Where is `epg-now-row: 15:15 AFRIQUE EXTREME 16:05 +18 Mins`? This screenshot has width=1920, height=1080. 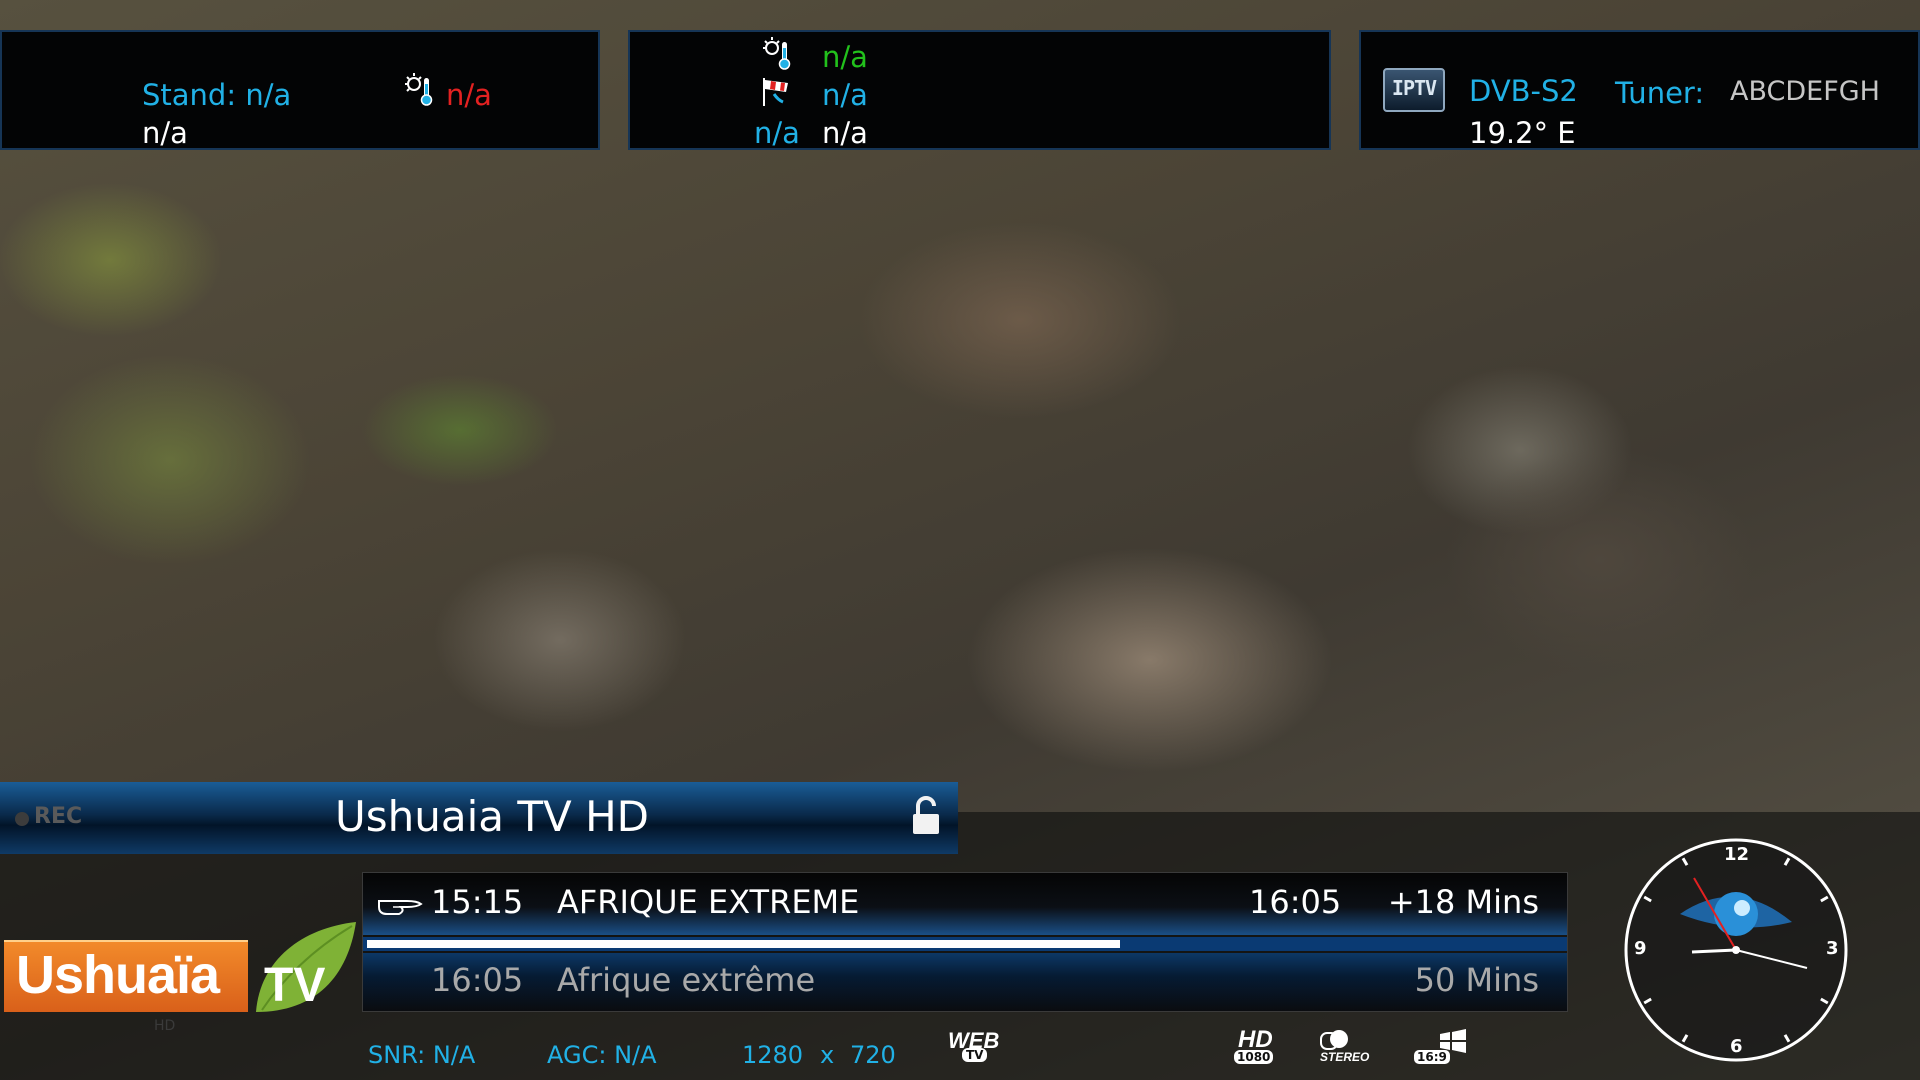
epg-now-row: 15:15 AFRIQUE EXTREME 16:05 +18 Mins is located at coordinates (965, 904).